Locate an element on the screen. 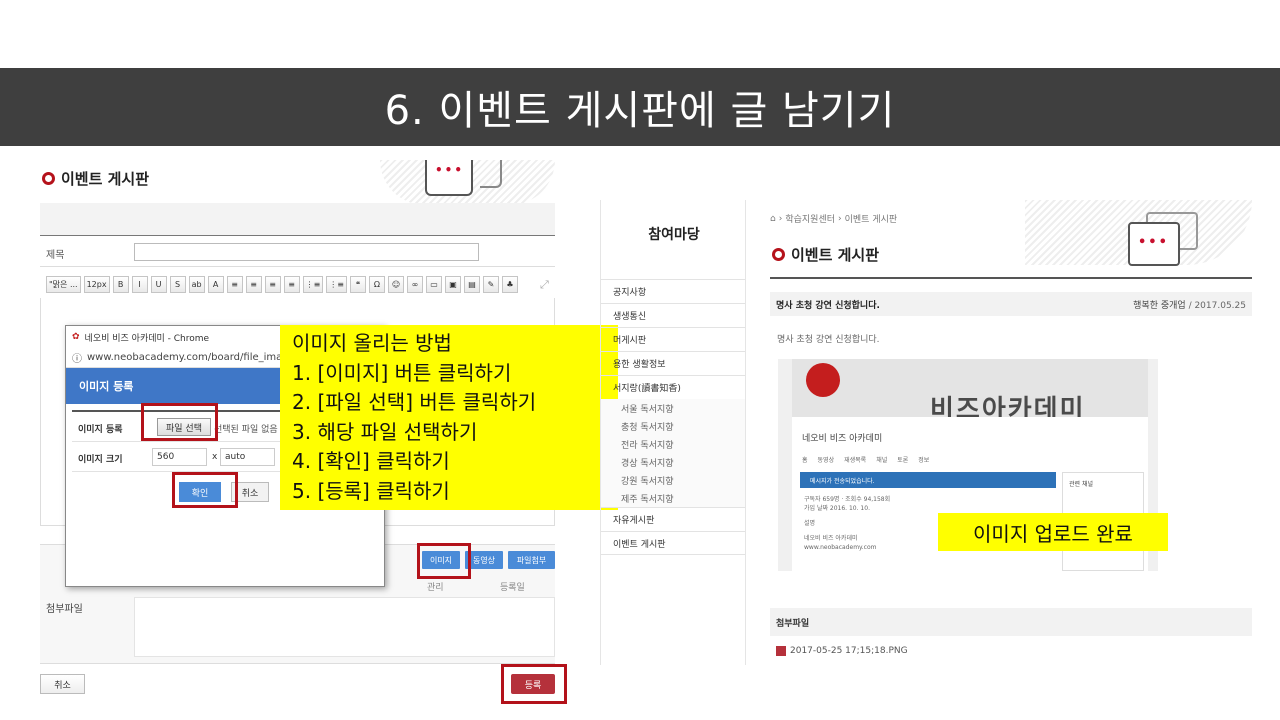 The image size is (1280, 720). breadcrumb-item: 이벤트 게시판 is located at coordinates (871, 218).